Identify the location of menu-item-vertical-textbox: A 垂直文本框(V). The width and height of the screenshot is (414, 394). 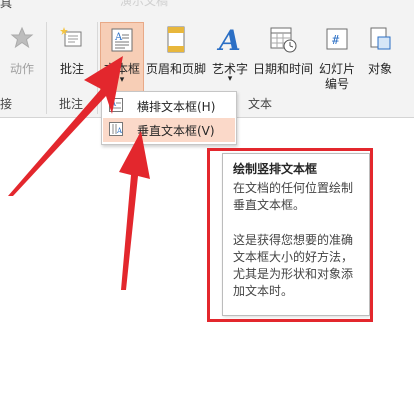
(169, 130).